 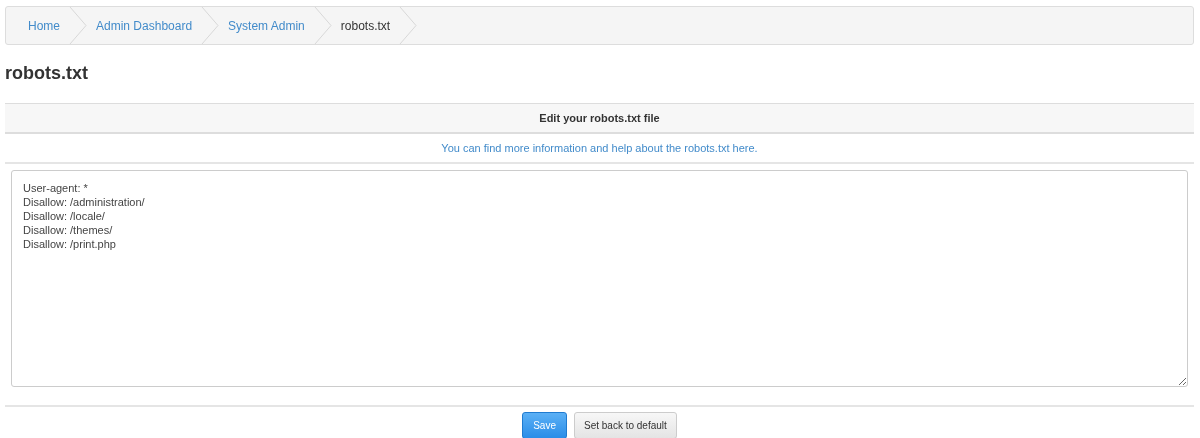 What do you see at coordinates (625, 425) in the screenshot?
I see `reset-button: Set back to default` at bounding box center [625, 425].